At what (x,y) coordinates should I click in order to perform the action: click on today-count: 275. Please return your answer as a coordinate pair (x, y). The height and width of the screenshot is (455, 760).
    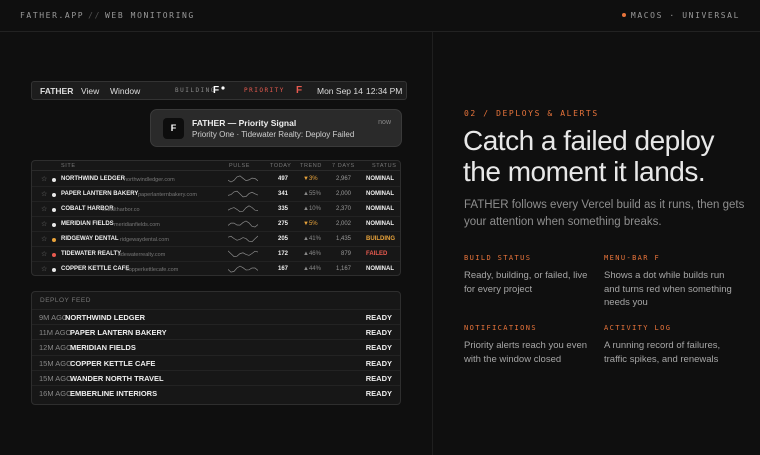
    Looking at the image, I should click on (283, 224).